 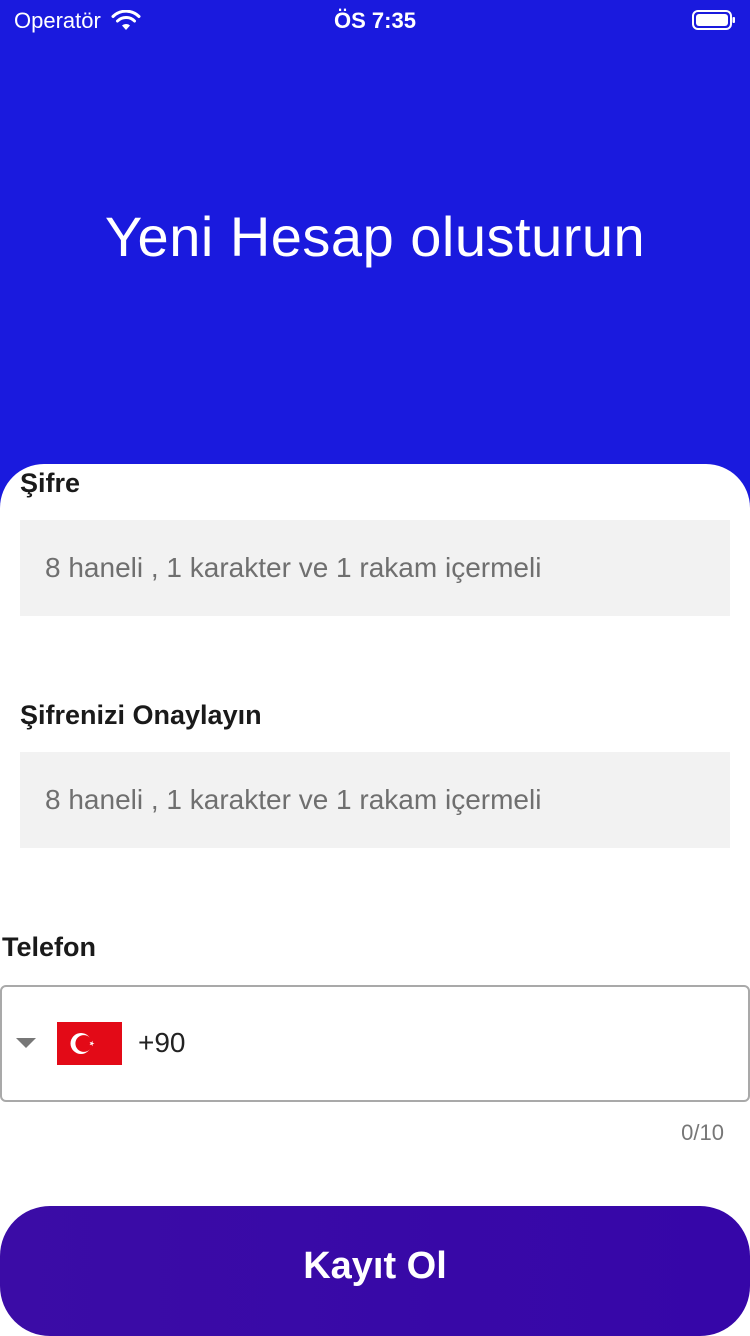 I want to click on status-bar: Operatör ÖS 7:35, so click(x=375, y=22).